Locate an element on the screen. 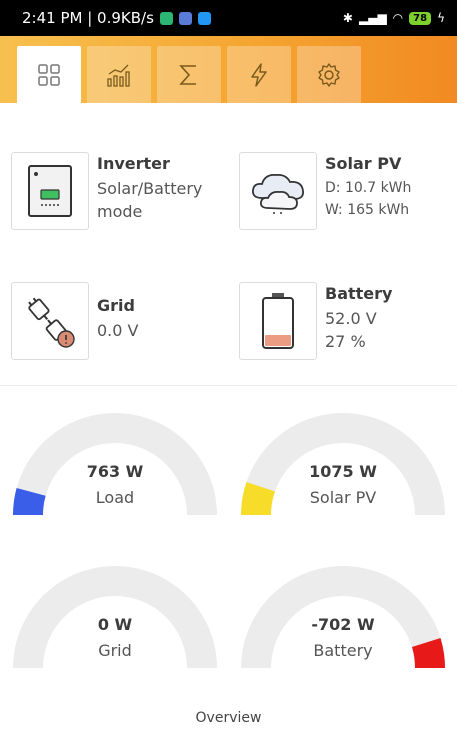  gear-icon is located at coordinates (329, 74).